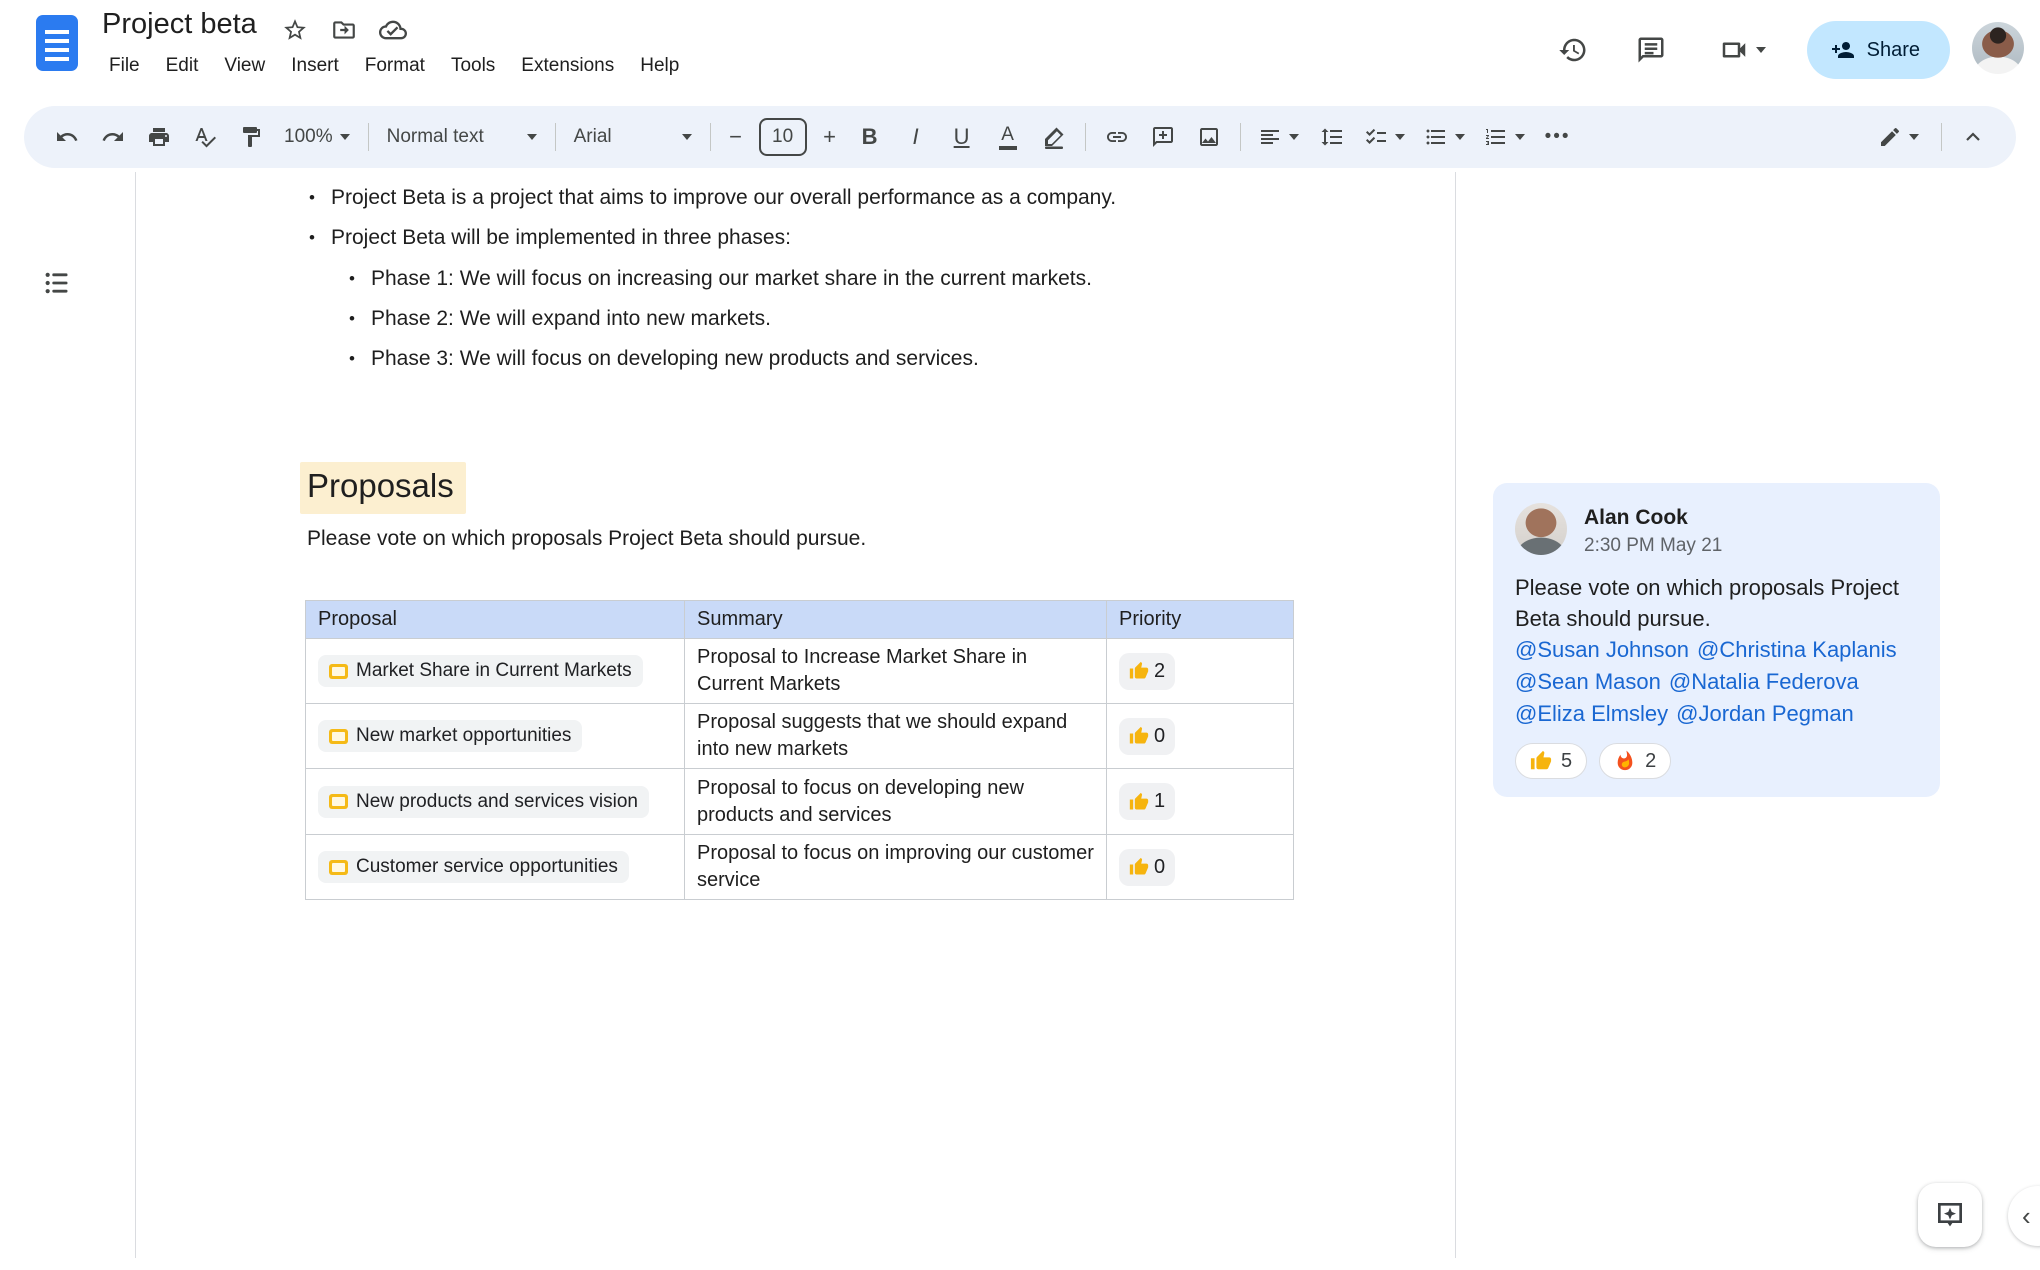  I want to click on comment-author-name: Alan Cook, so click(1636, 517).